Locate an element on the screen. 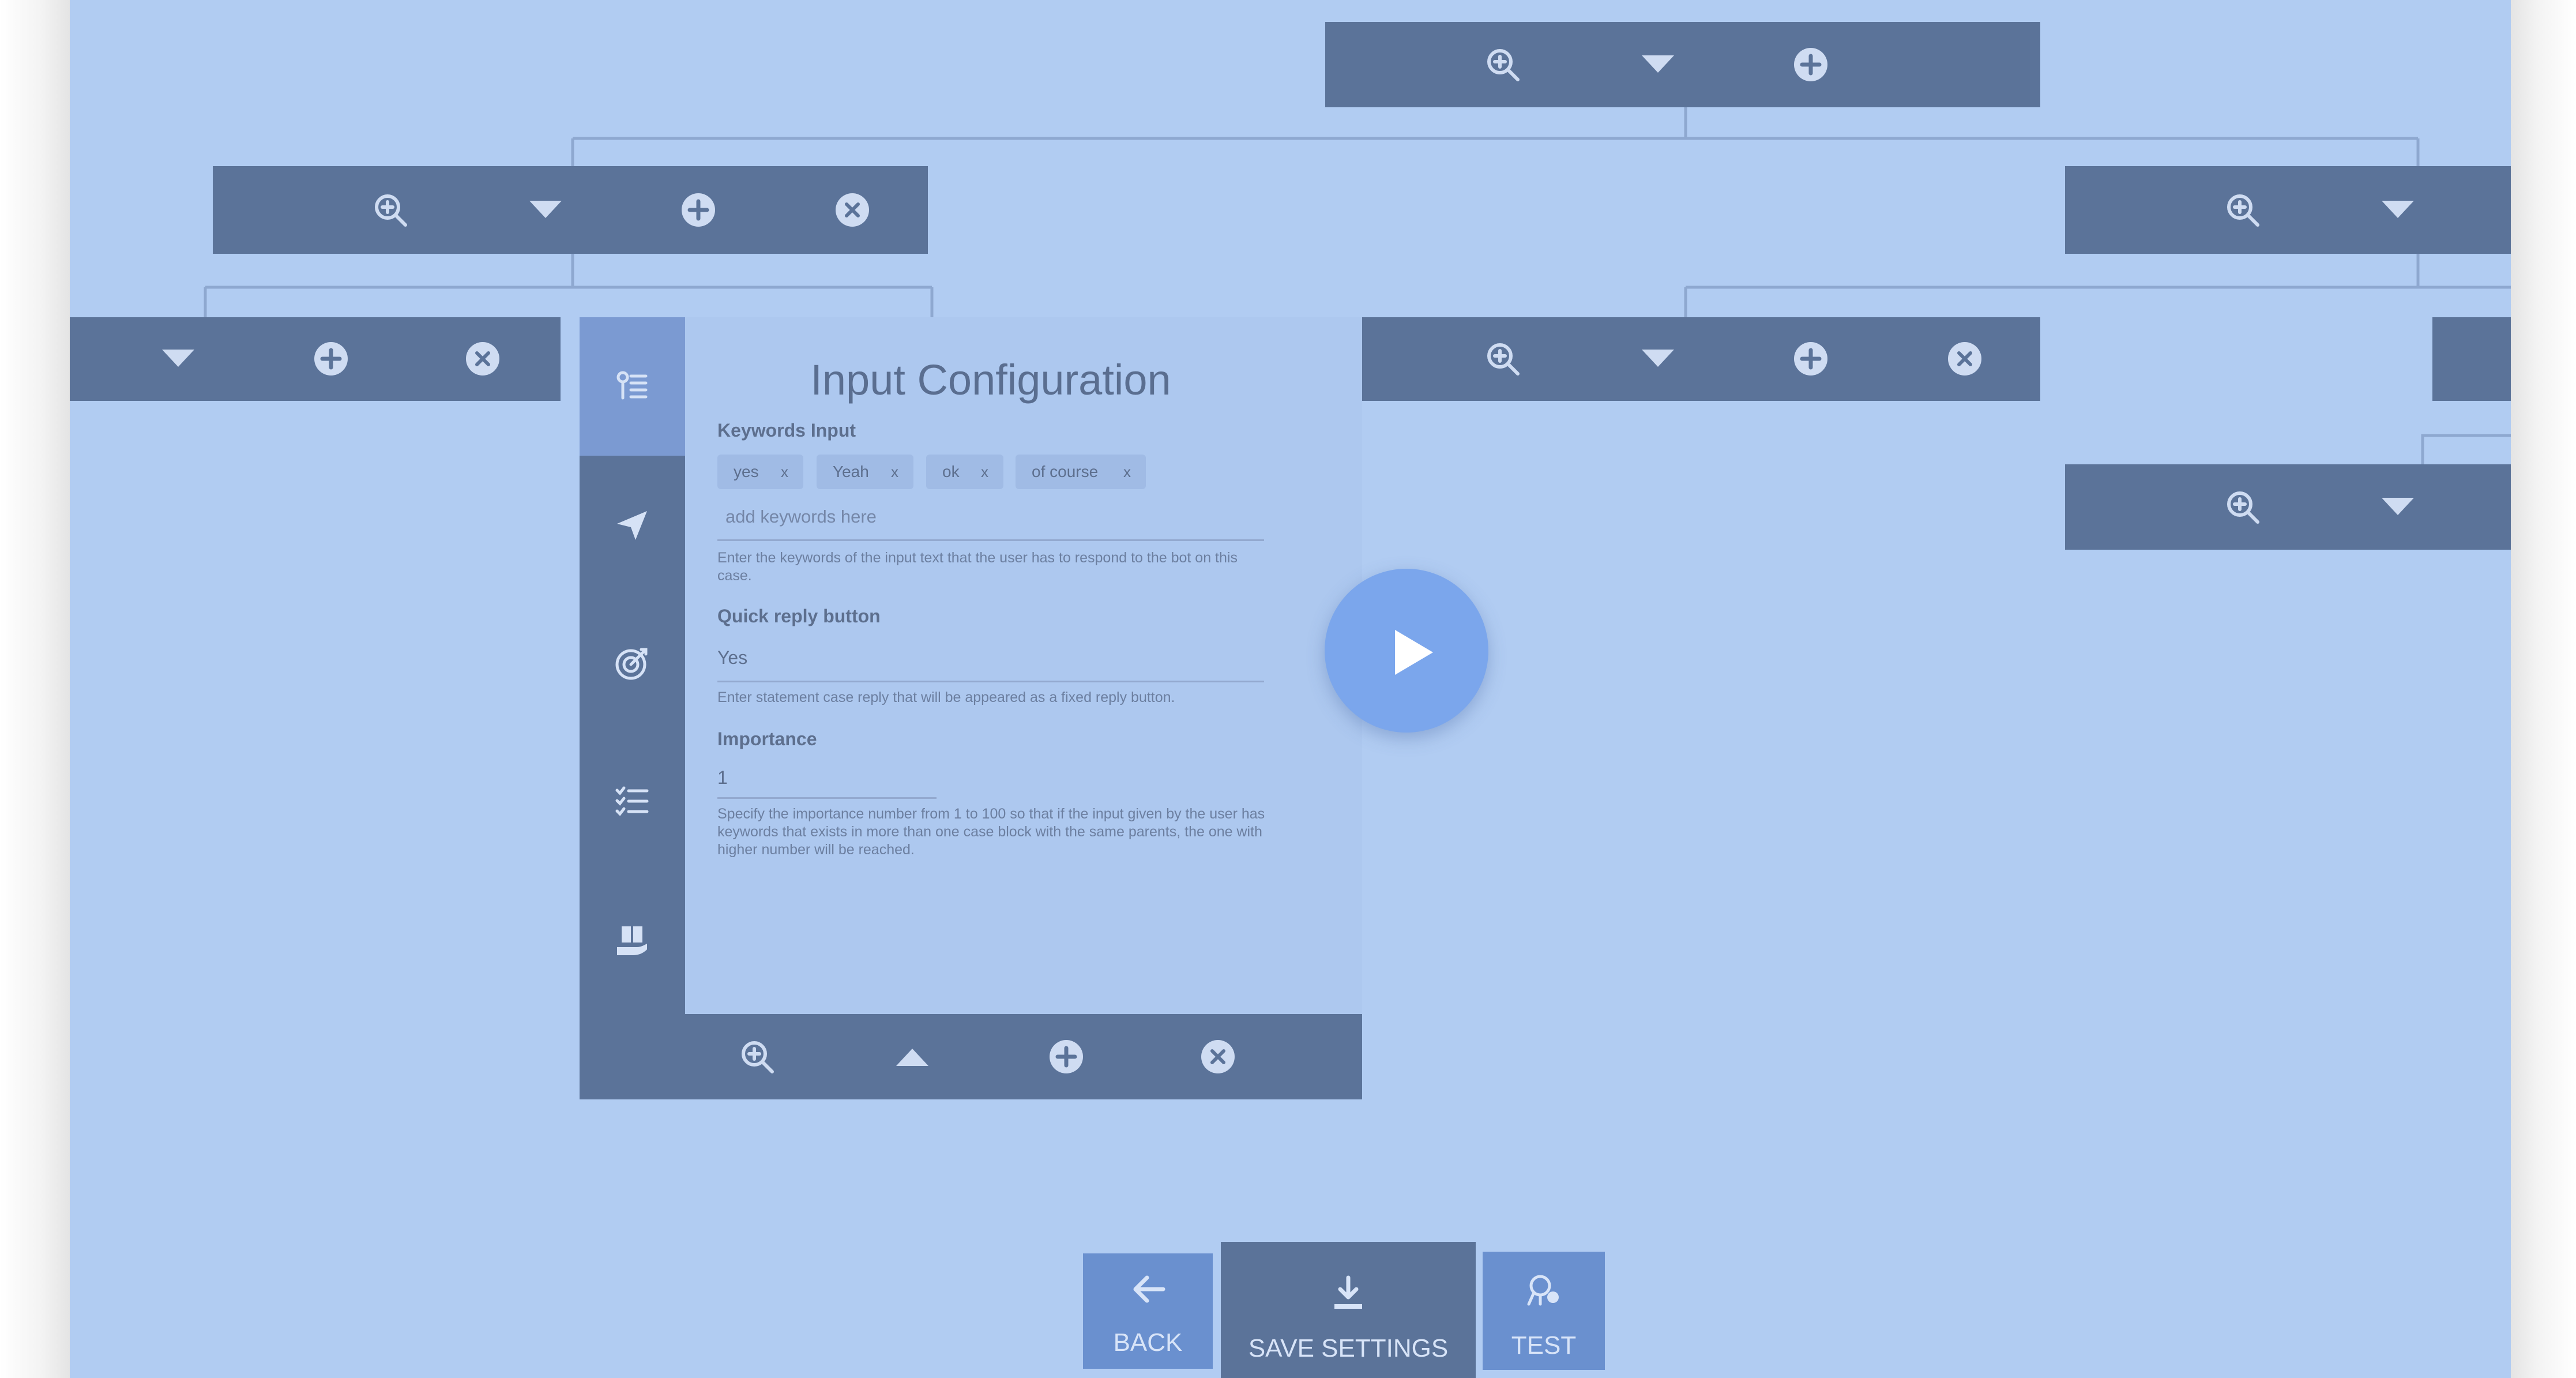 This screenshot has width=2576, height=1378. page-title: Input Configuration is located at coordinates (990, 380).